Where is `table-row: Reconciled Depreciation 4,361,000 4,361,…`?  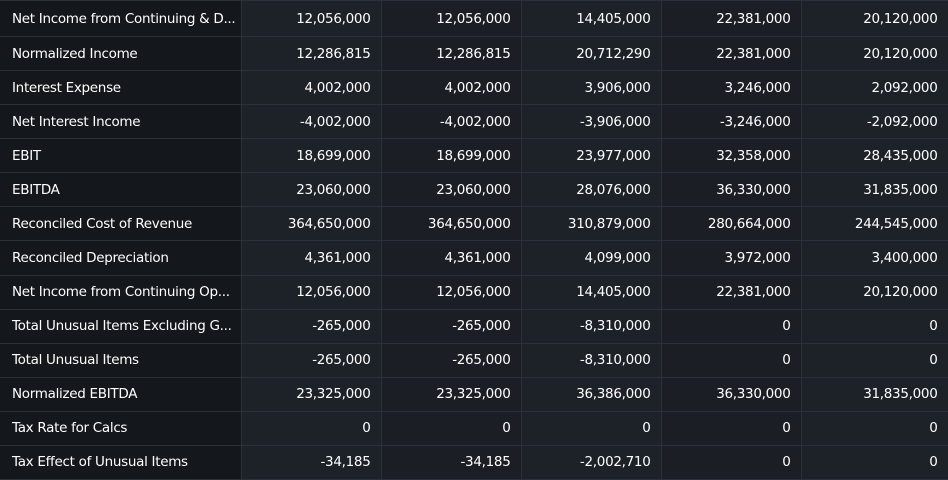 table-row: Reconciled Depreciation 4,361,000 4,361,… is located at coordinates (474, 258).